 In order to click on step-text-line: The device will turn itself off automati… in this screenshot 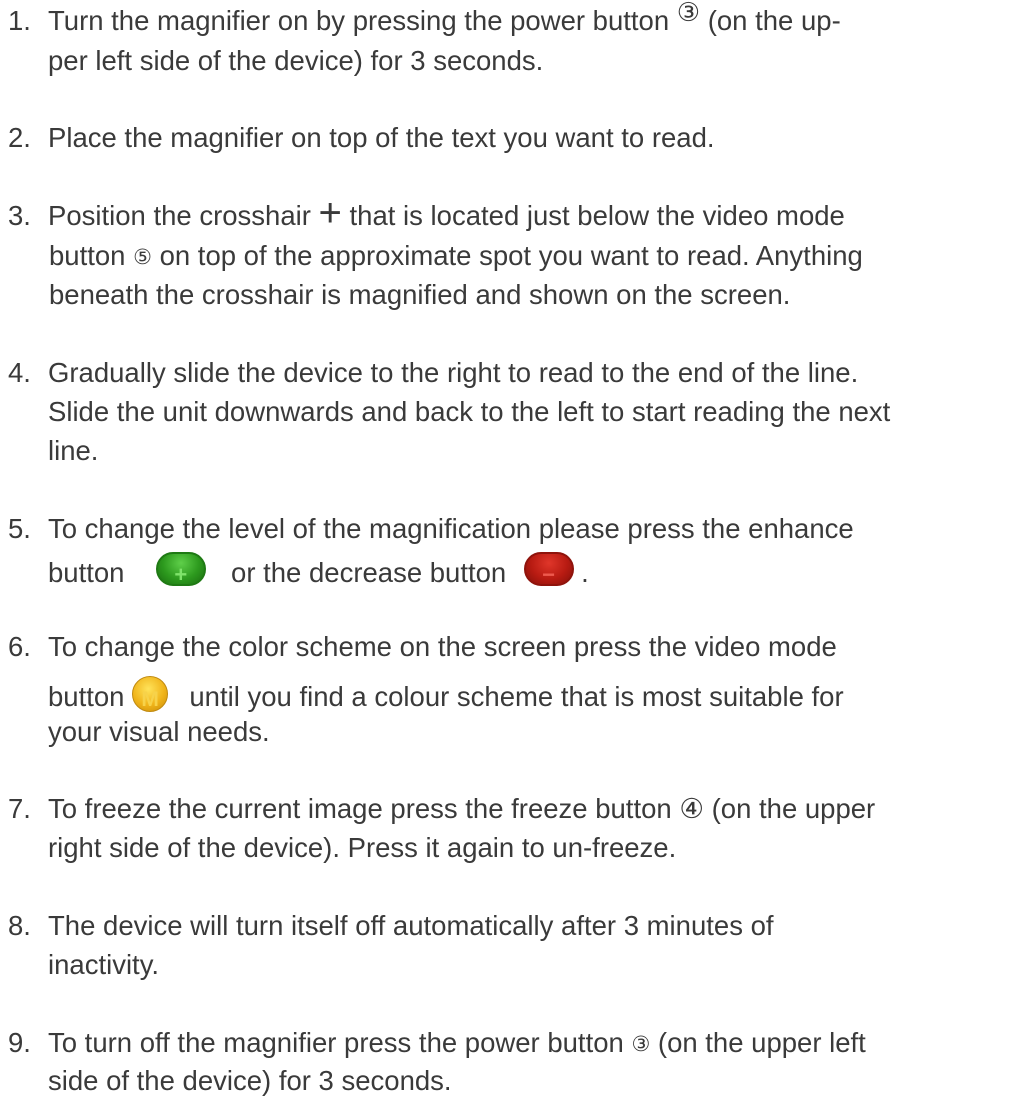, I will do `click(411, 925)`.